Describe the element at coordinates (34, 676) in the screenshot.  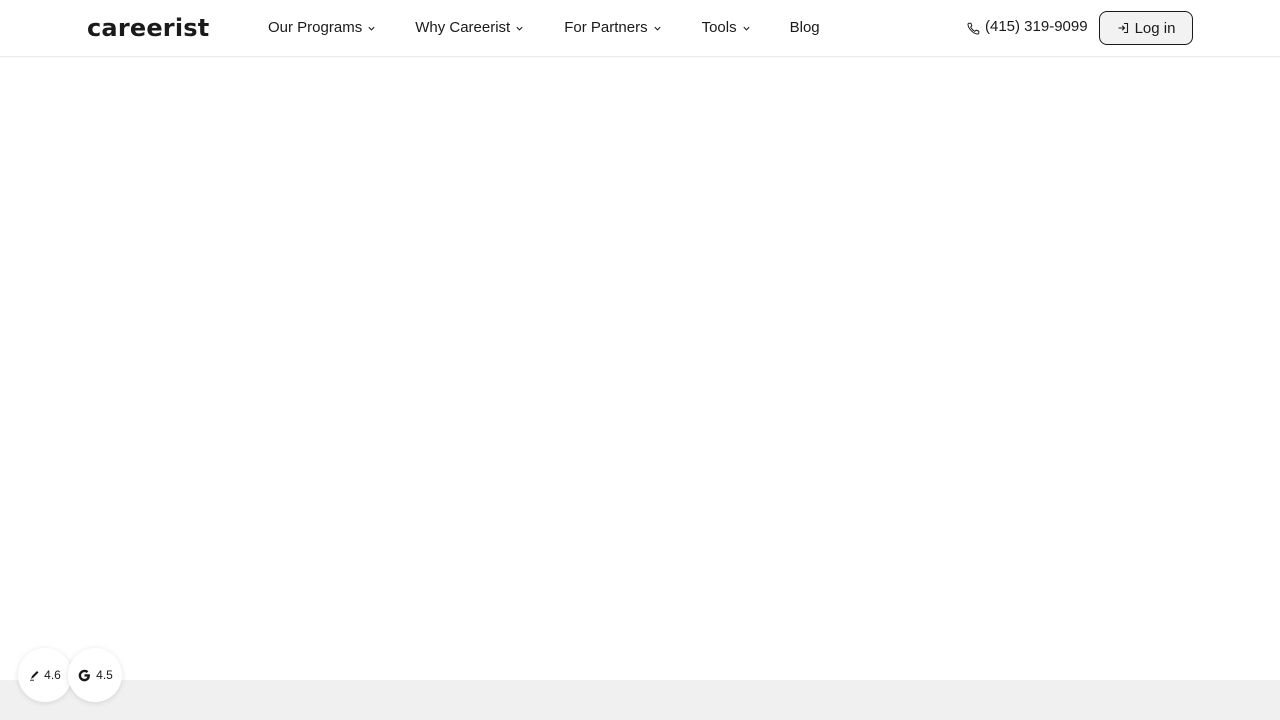
I see `pen-icon` at that location.